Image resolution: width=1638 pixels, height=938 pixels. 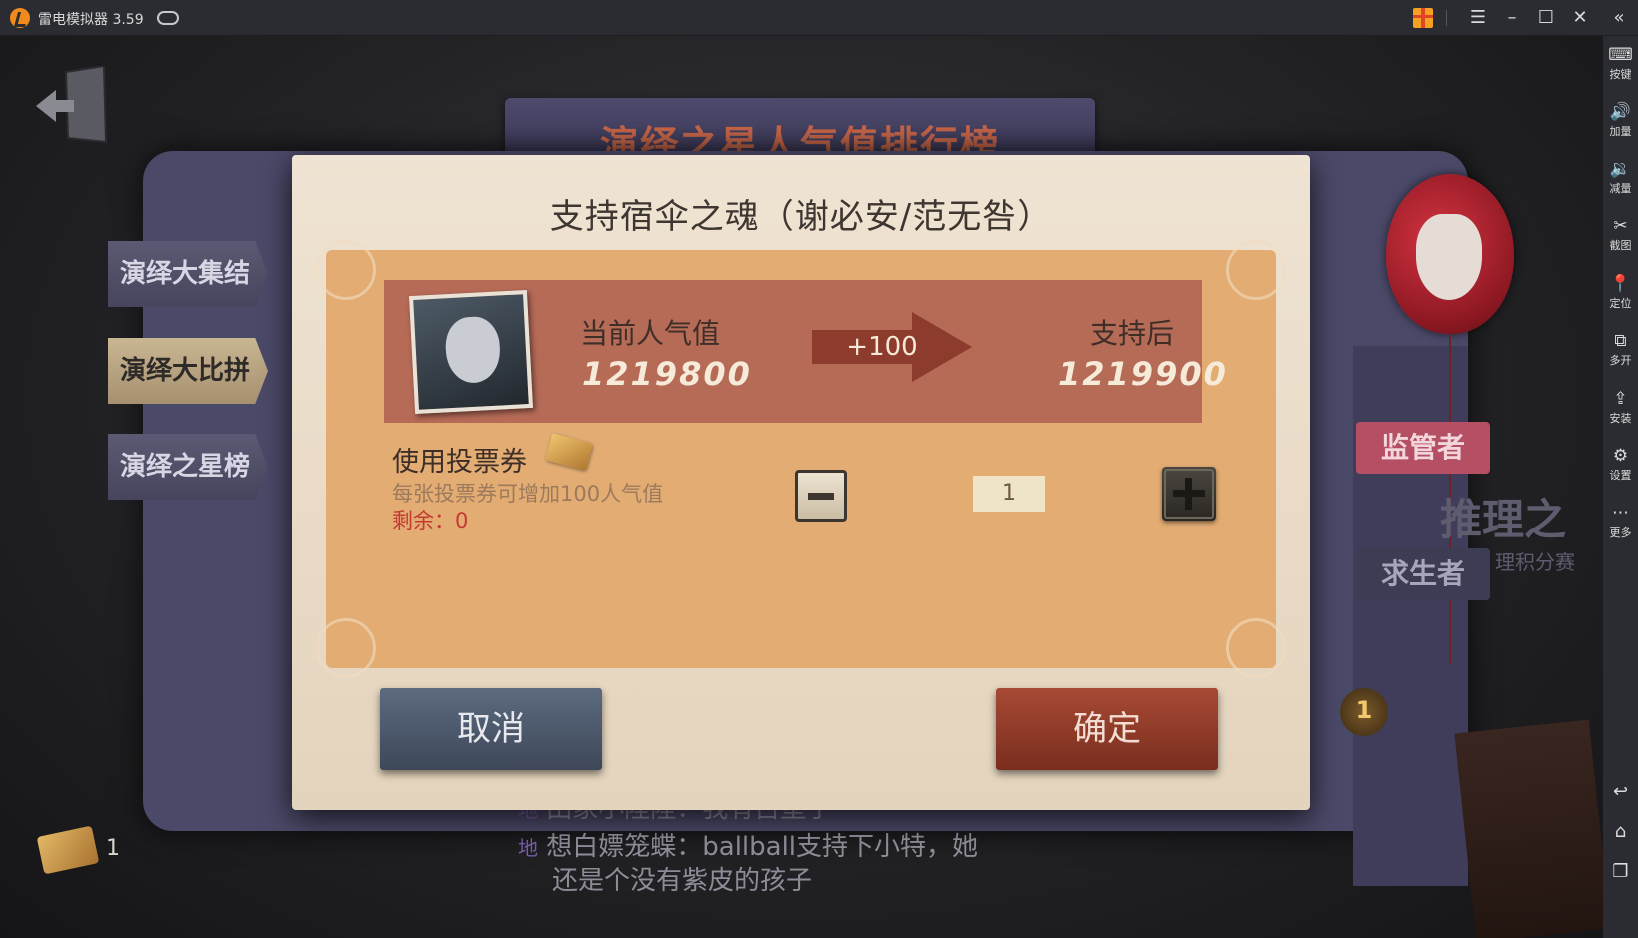 I want to click on increment-value: +100, so click(x=882, y=347).